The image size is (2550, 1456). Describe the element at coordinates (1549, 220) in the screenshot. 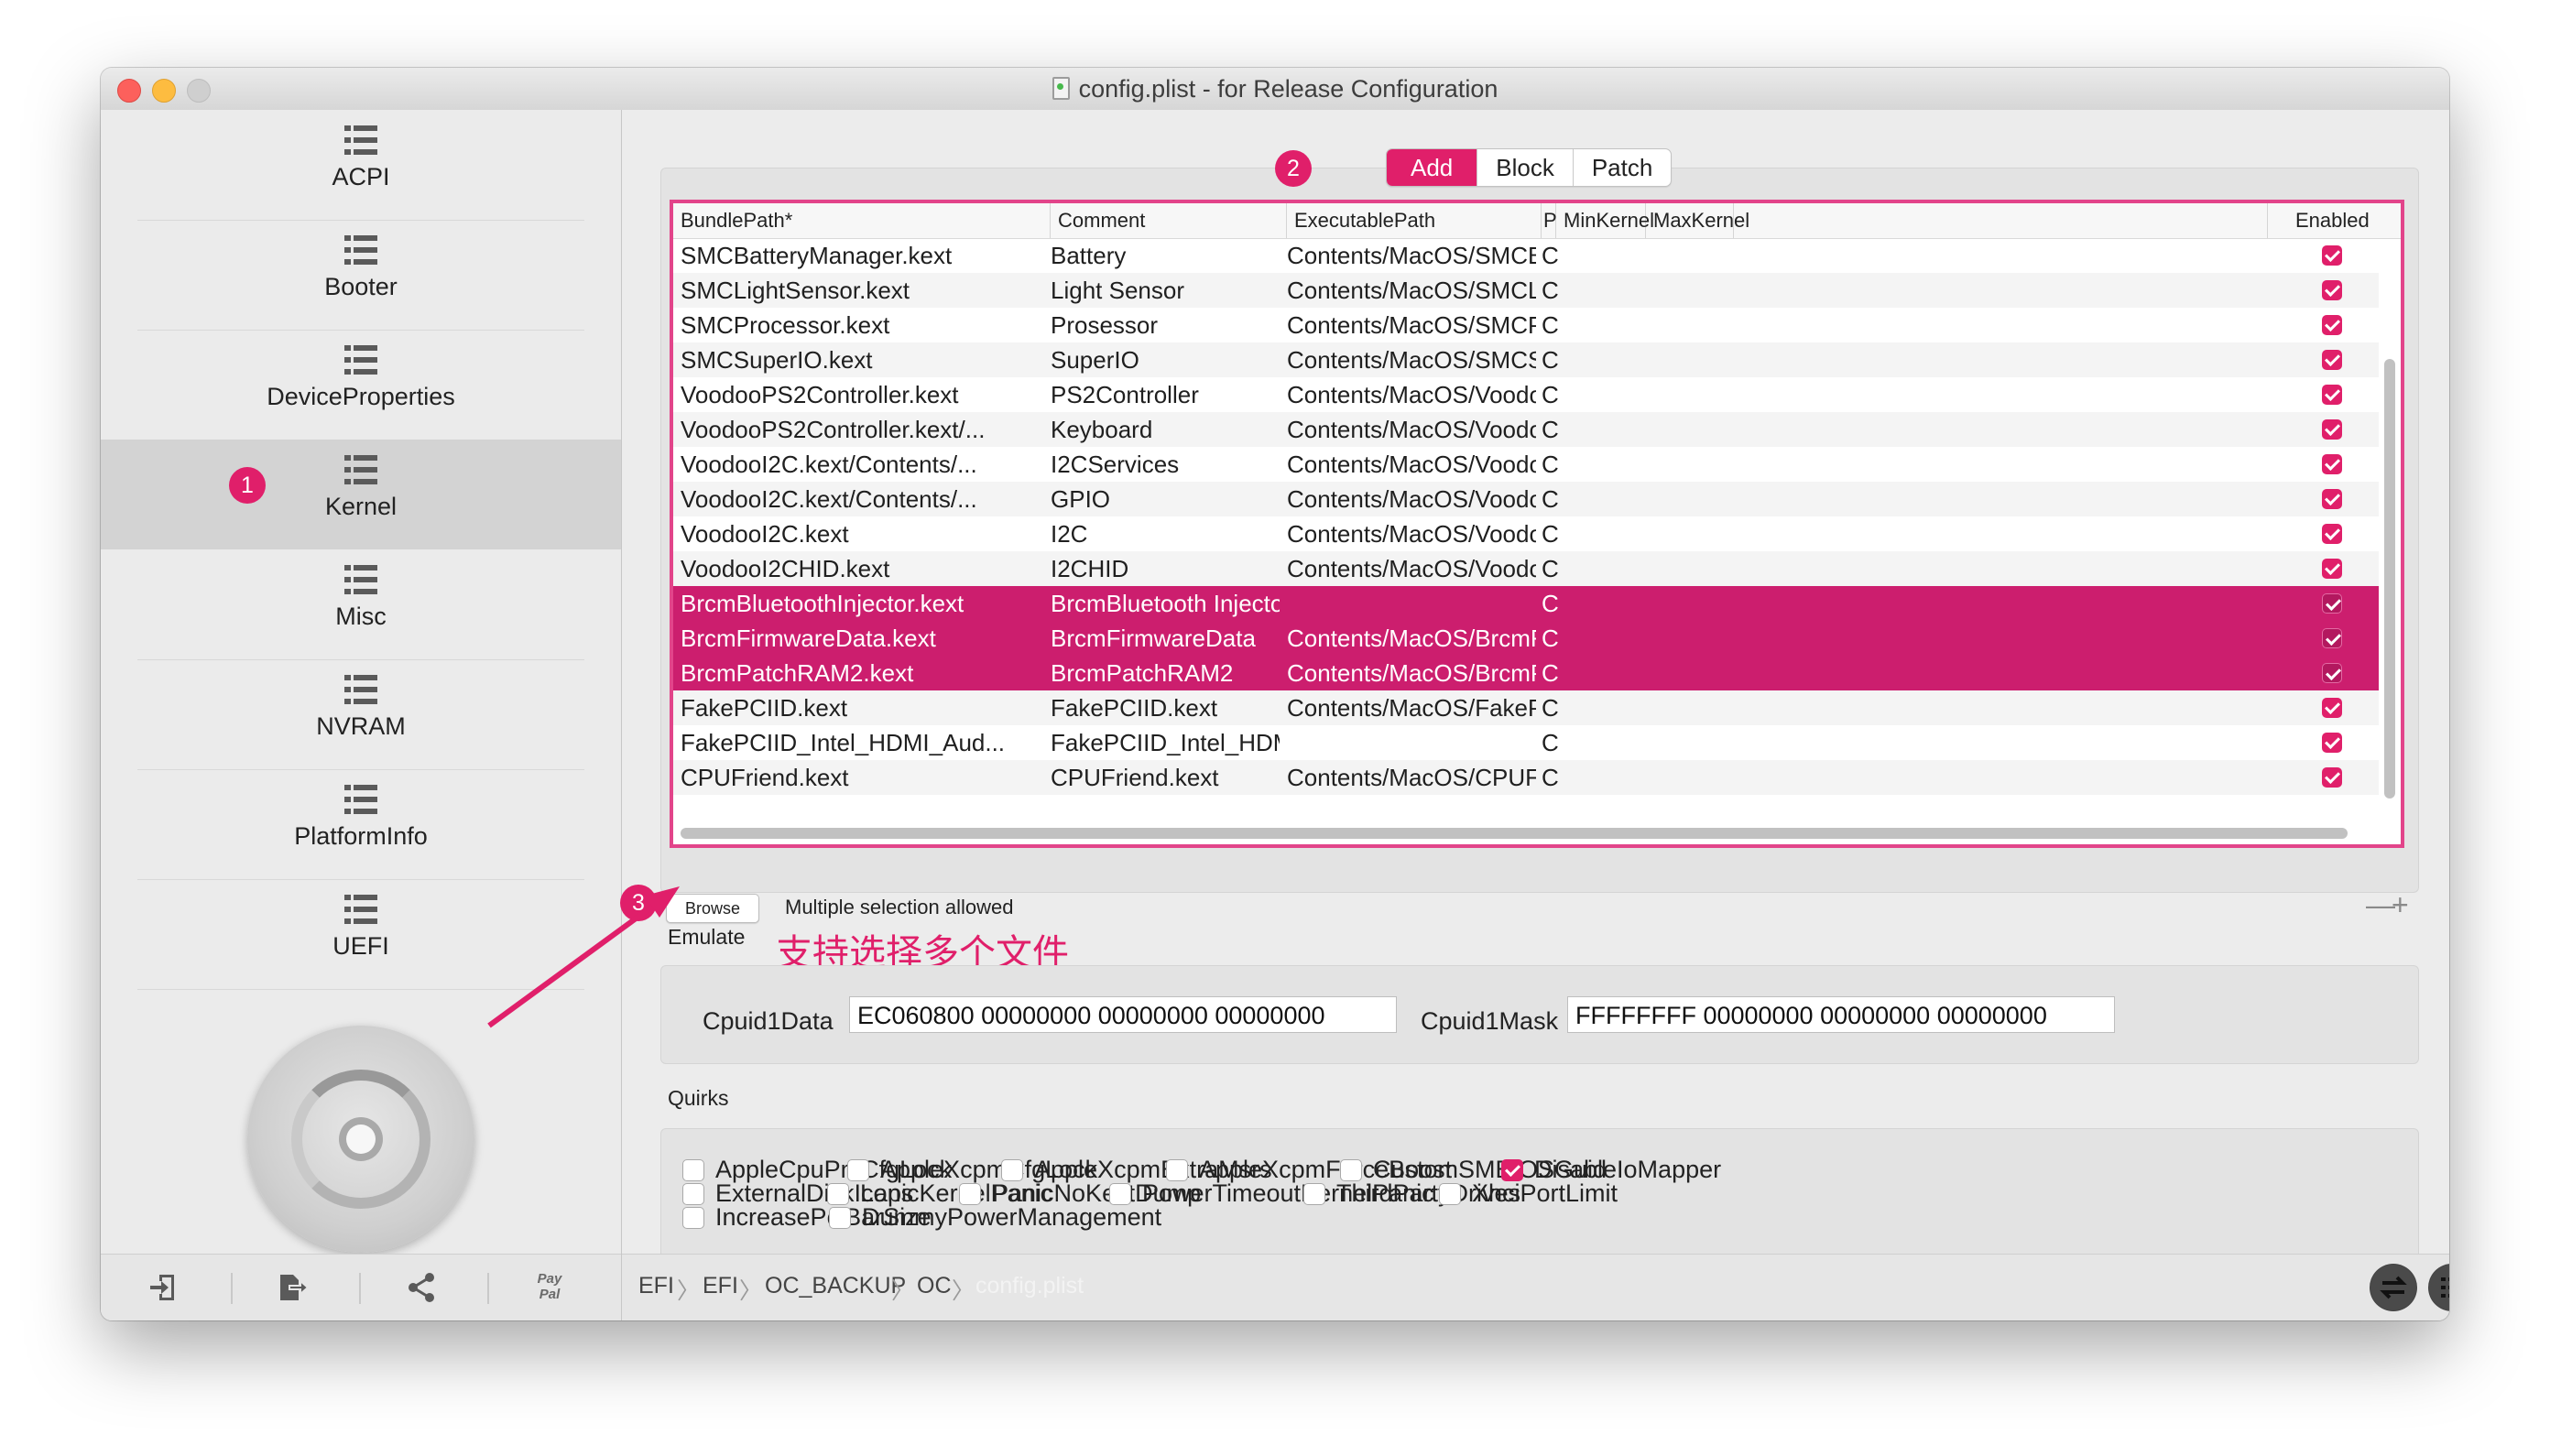

I see `column-header: P` at that location.